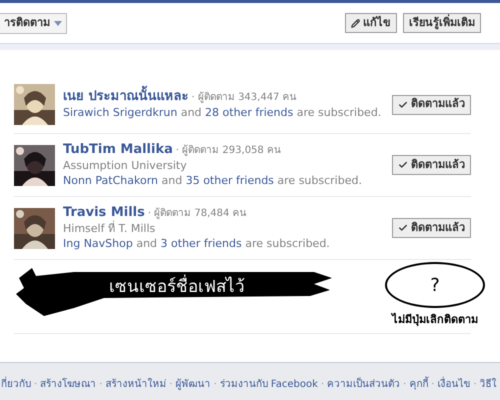  Describe the element at coordinates (125, 165) in the screenshot. I see `profile-detail: Assumption University` at that location.